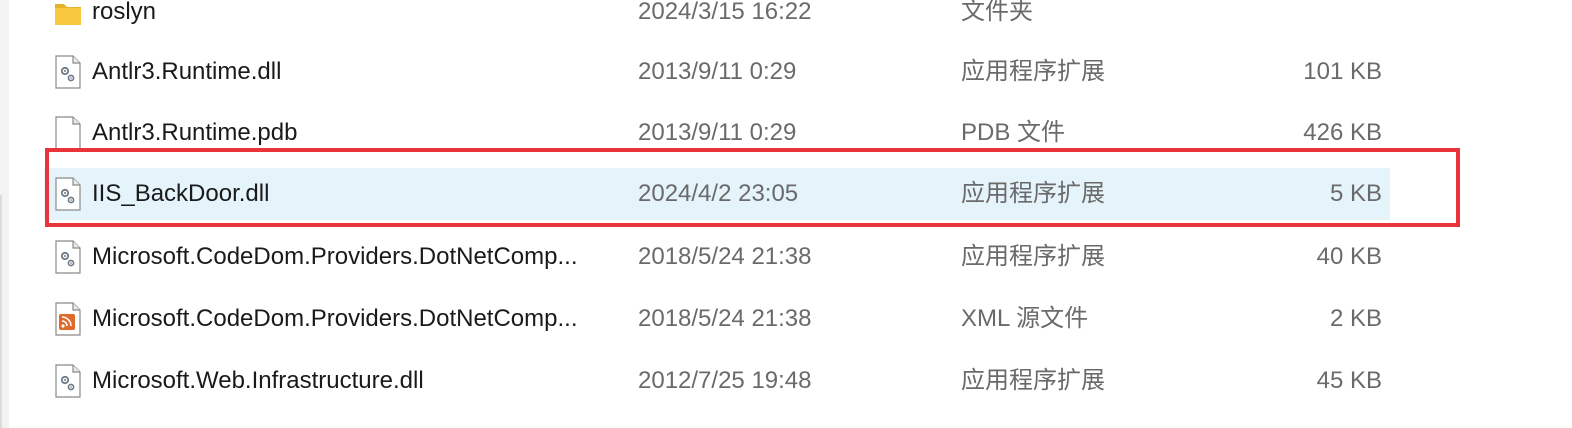 This screenshot has height=428, width=1572. I want to click on file-name: Microsoft.Web.Infrastructure.dll, so click(258, 380).